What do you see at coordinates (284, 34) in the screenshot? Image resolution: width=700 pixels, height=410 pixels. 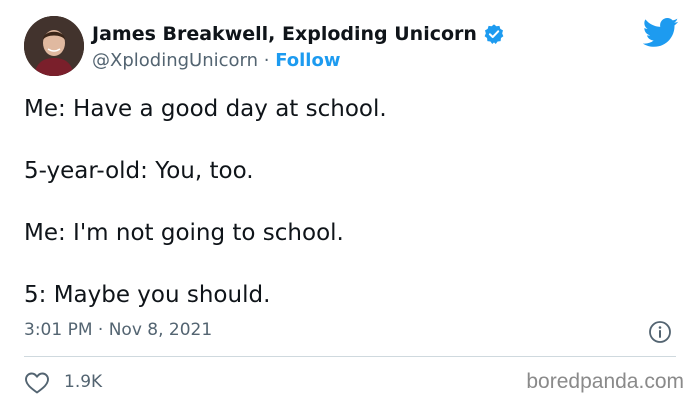 I see `author-name: James Breakwell, Exploding Unicorn` at bounding box center [284, 34].